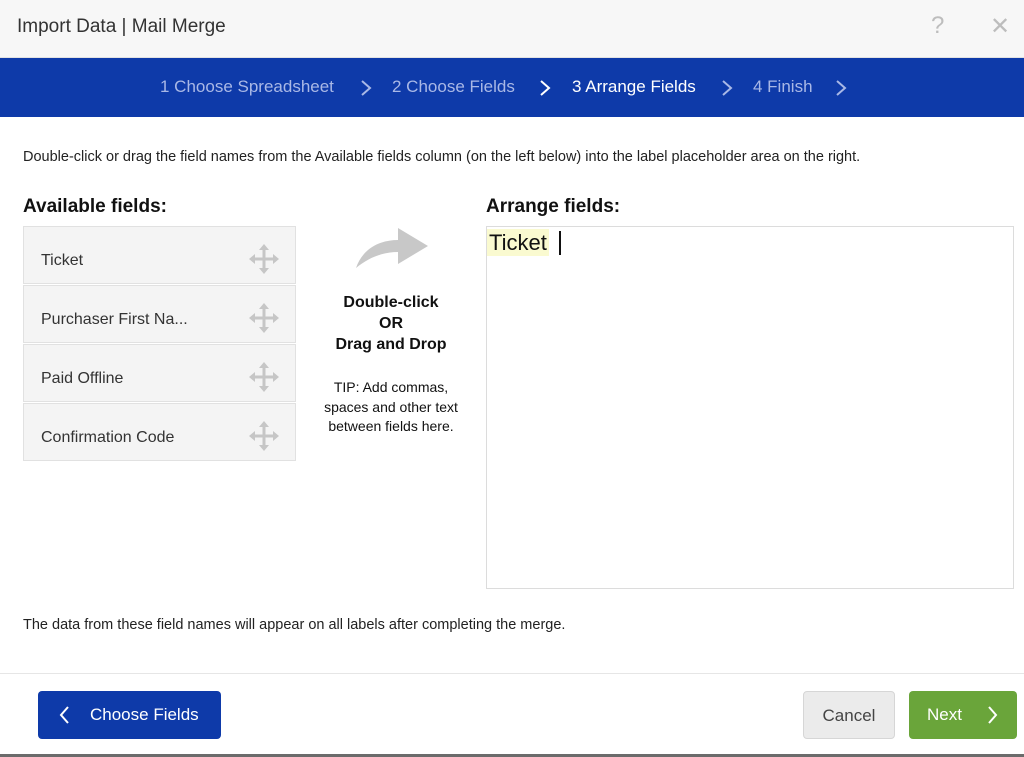 Image resolution: width=1024 pixels, height=757 pixels. What do you see at coordinates (82, 378) in the screenshot?
I see `field-label: Paid Offline` at bounding box center [82, 378].